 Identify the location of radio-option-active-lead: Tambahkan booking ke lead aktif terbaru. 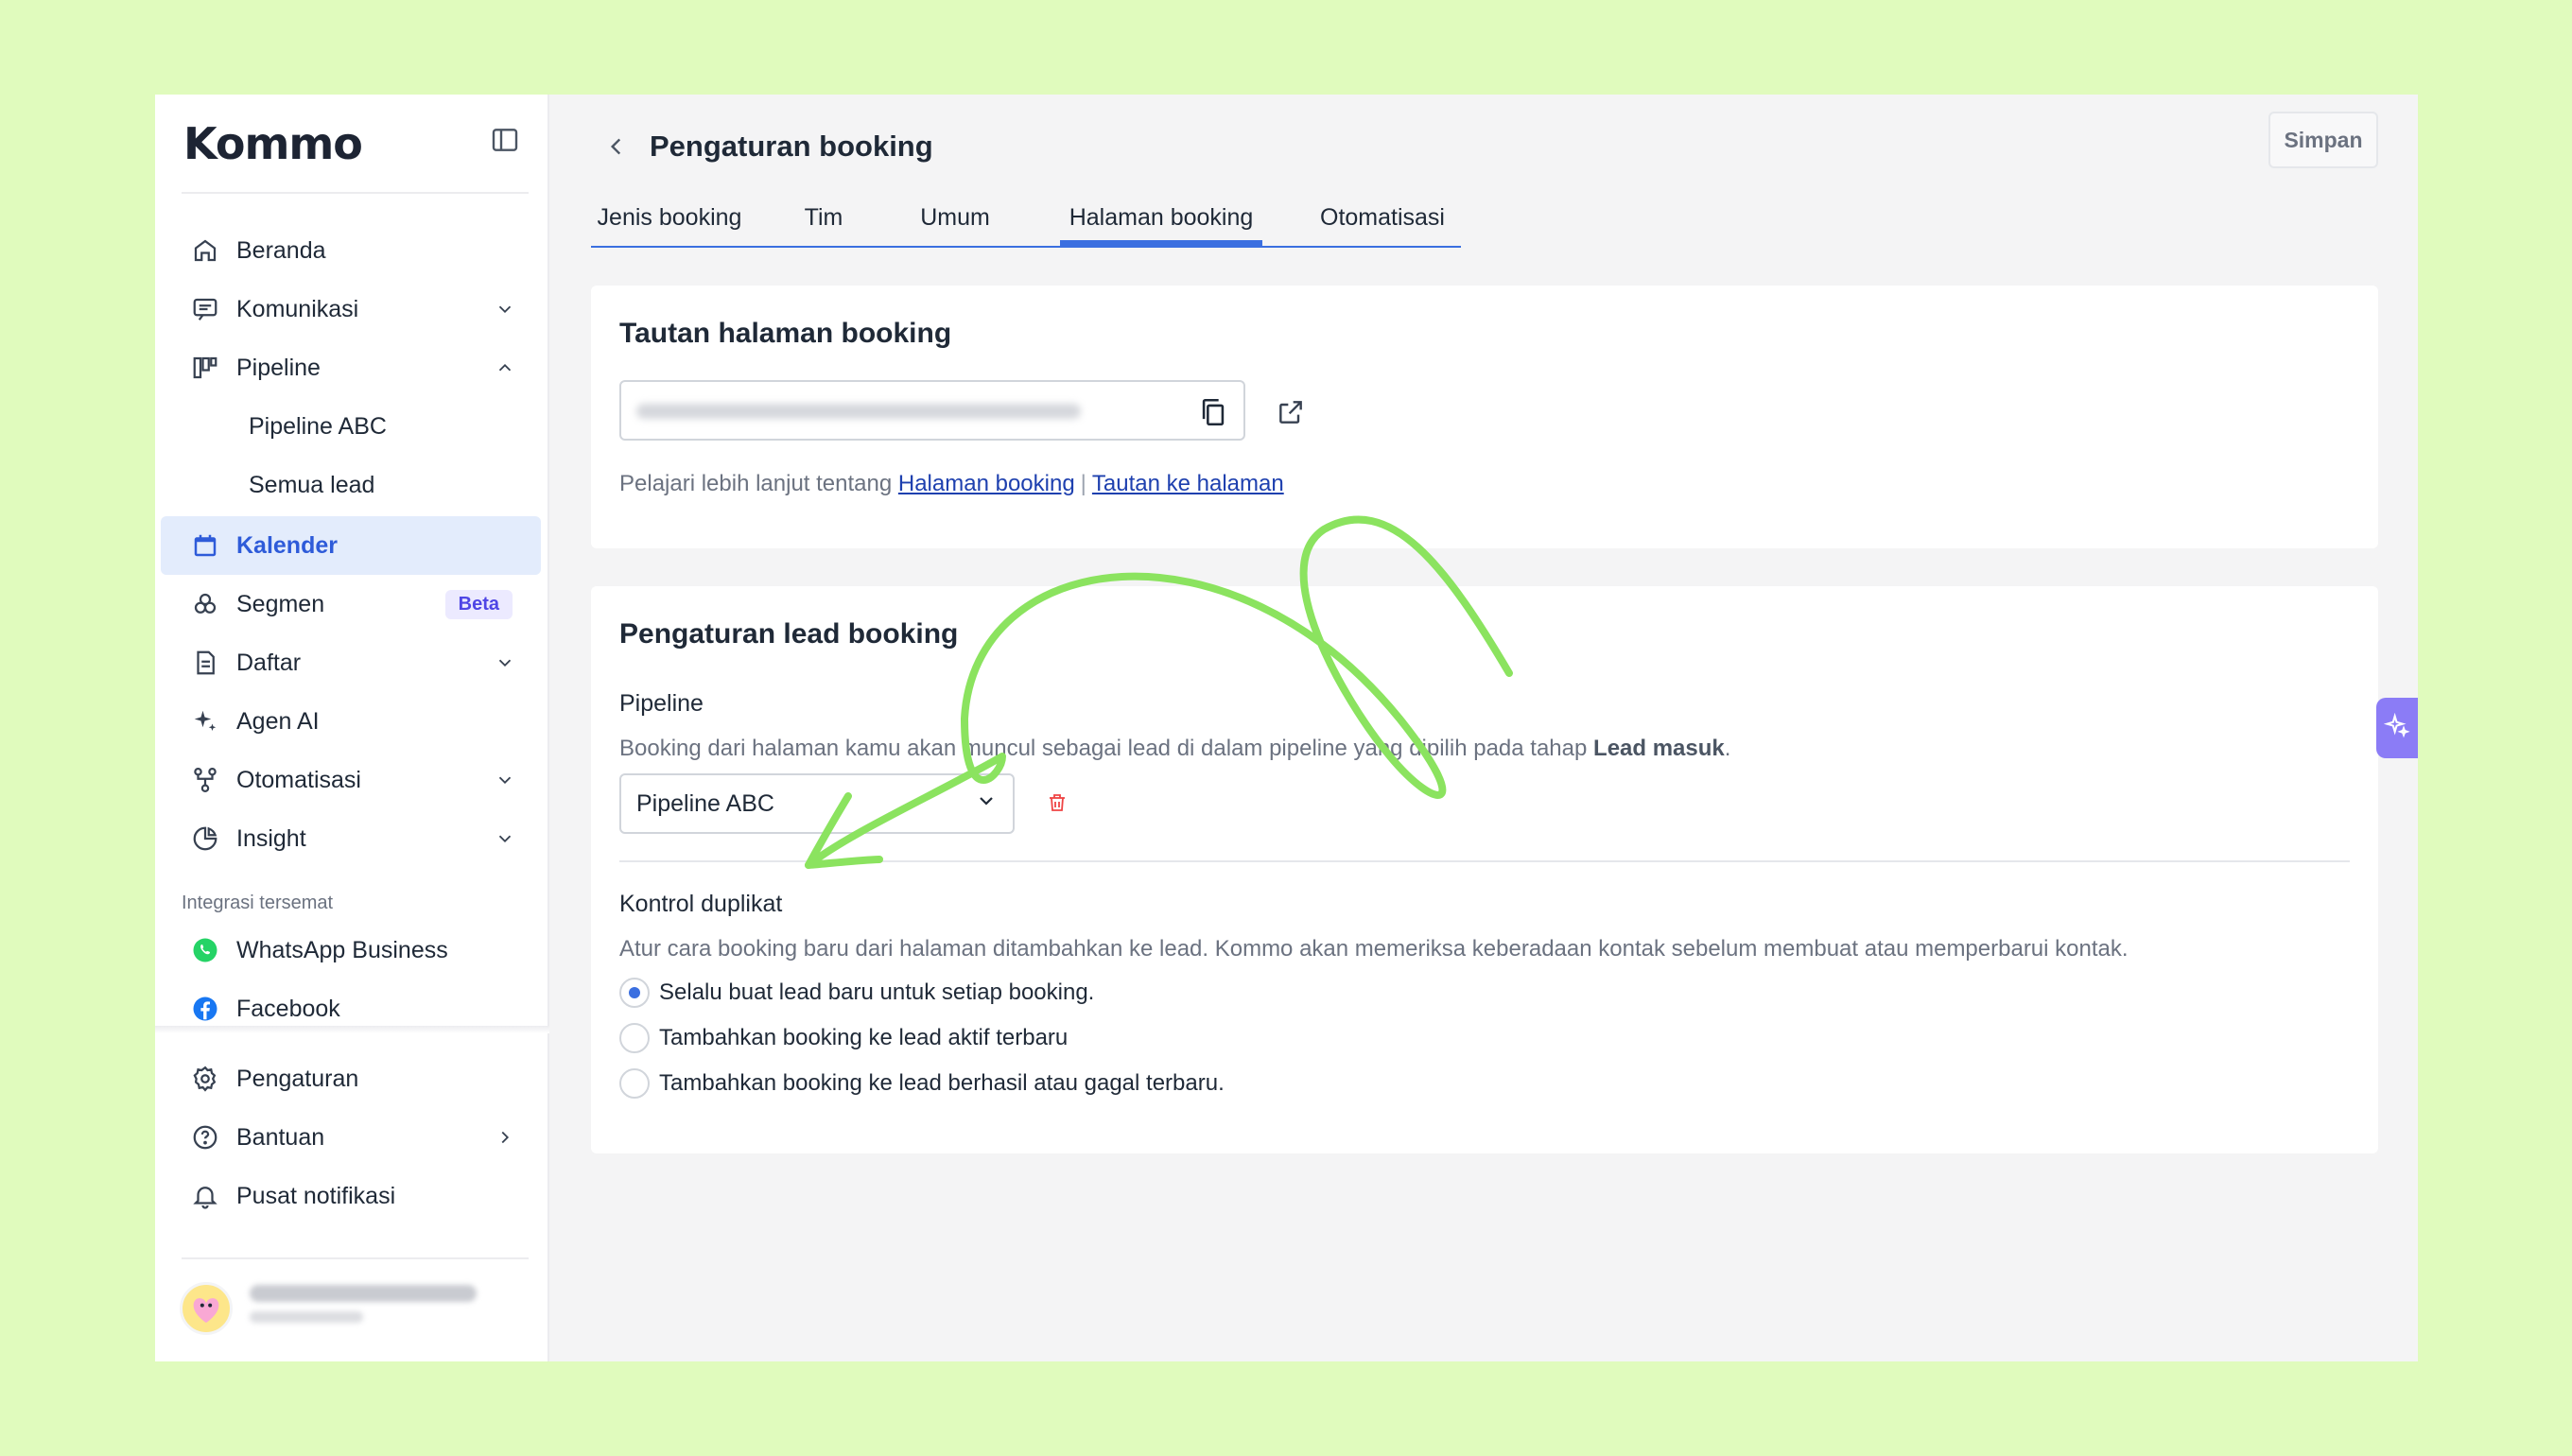
(843, 1038).